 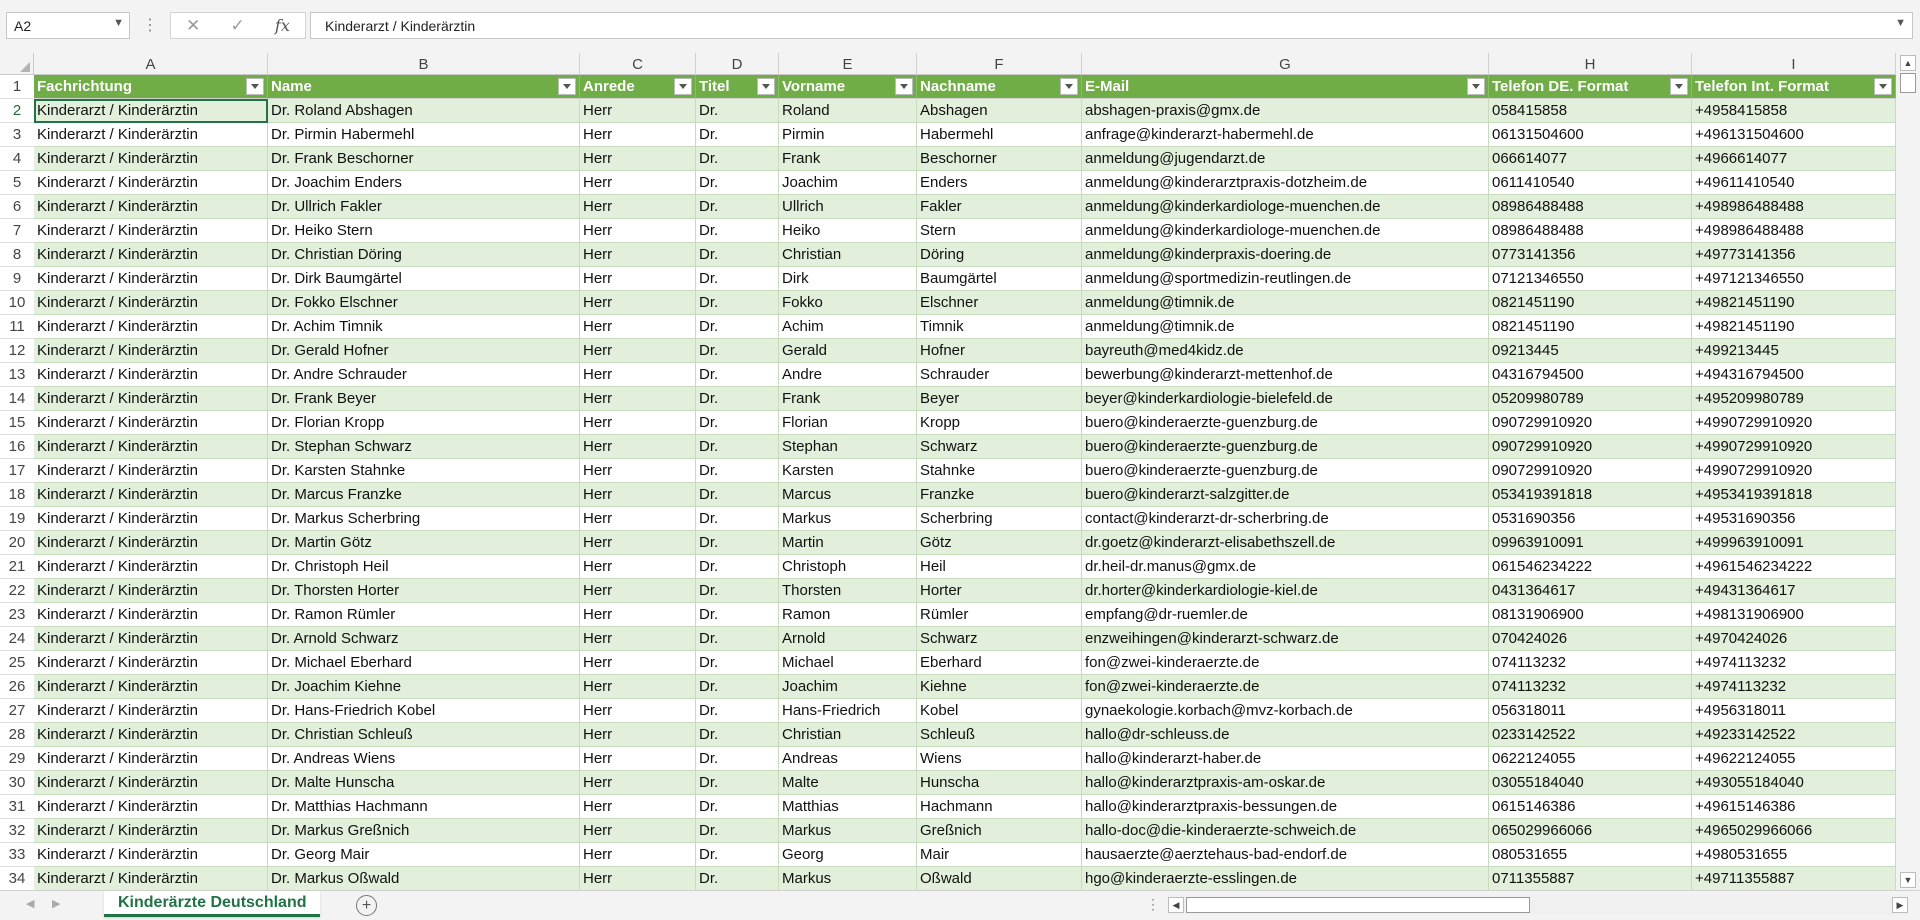 I want to click on table-cell: anmeldung@kinderkardiologe-muenchen.de, so click(x=1285, y=207).